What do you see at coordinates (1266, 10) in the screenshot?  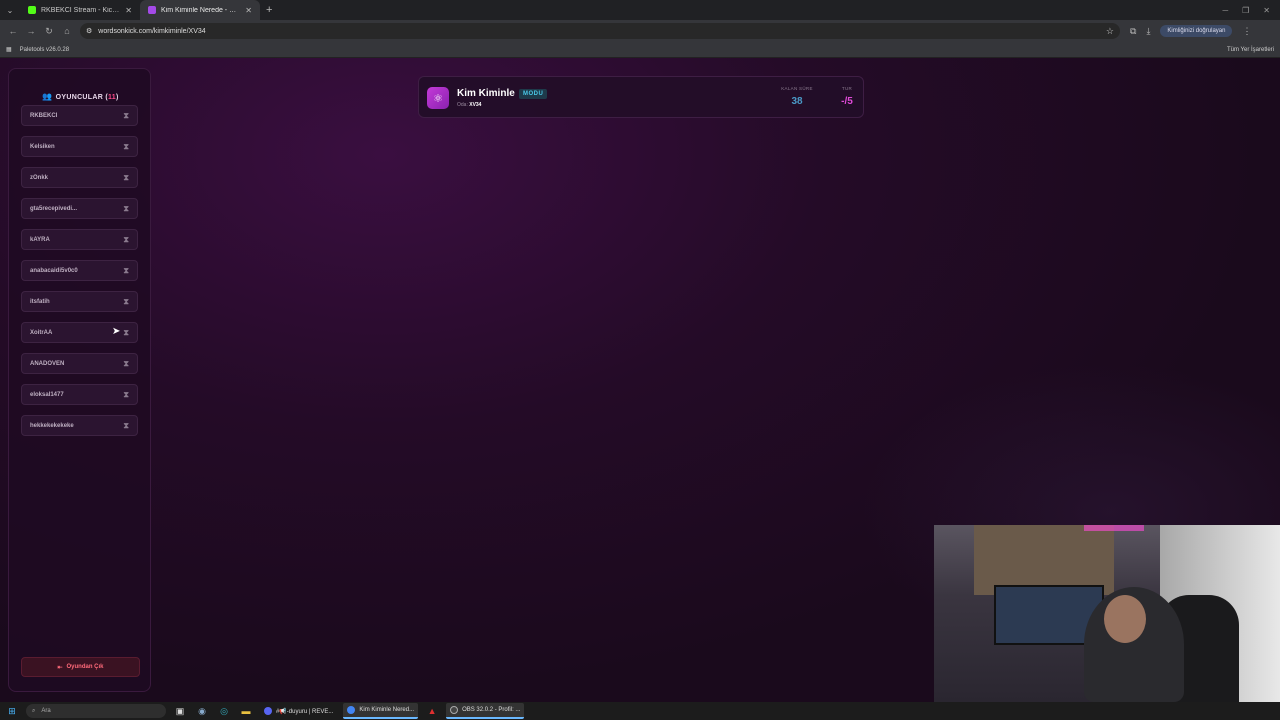 I see `close-window-icon: ✕` at bounding box center [1266, 10].